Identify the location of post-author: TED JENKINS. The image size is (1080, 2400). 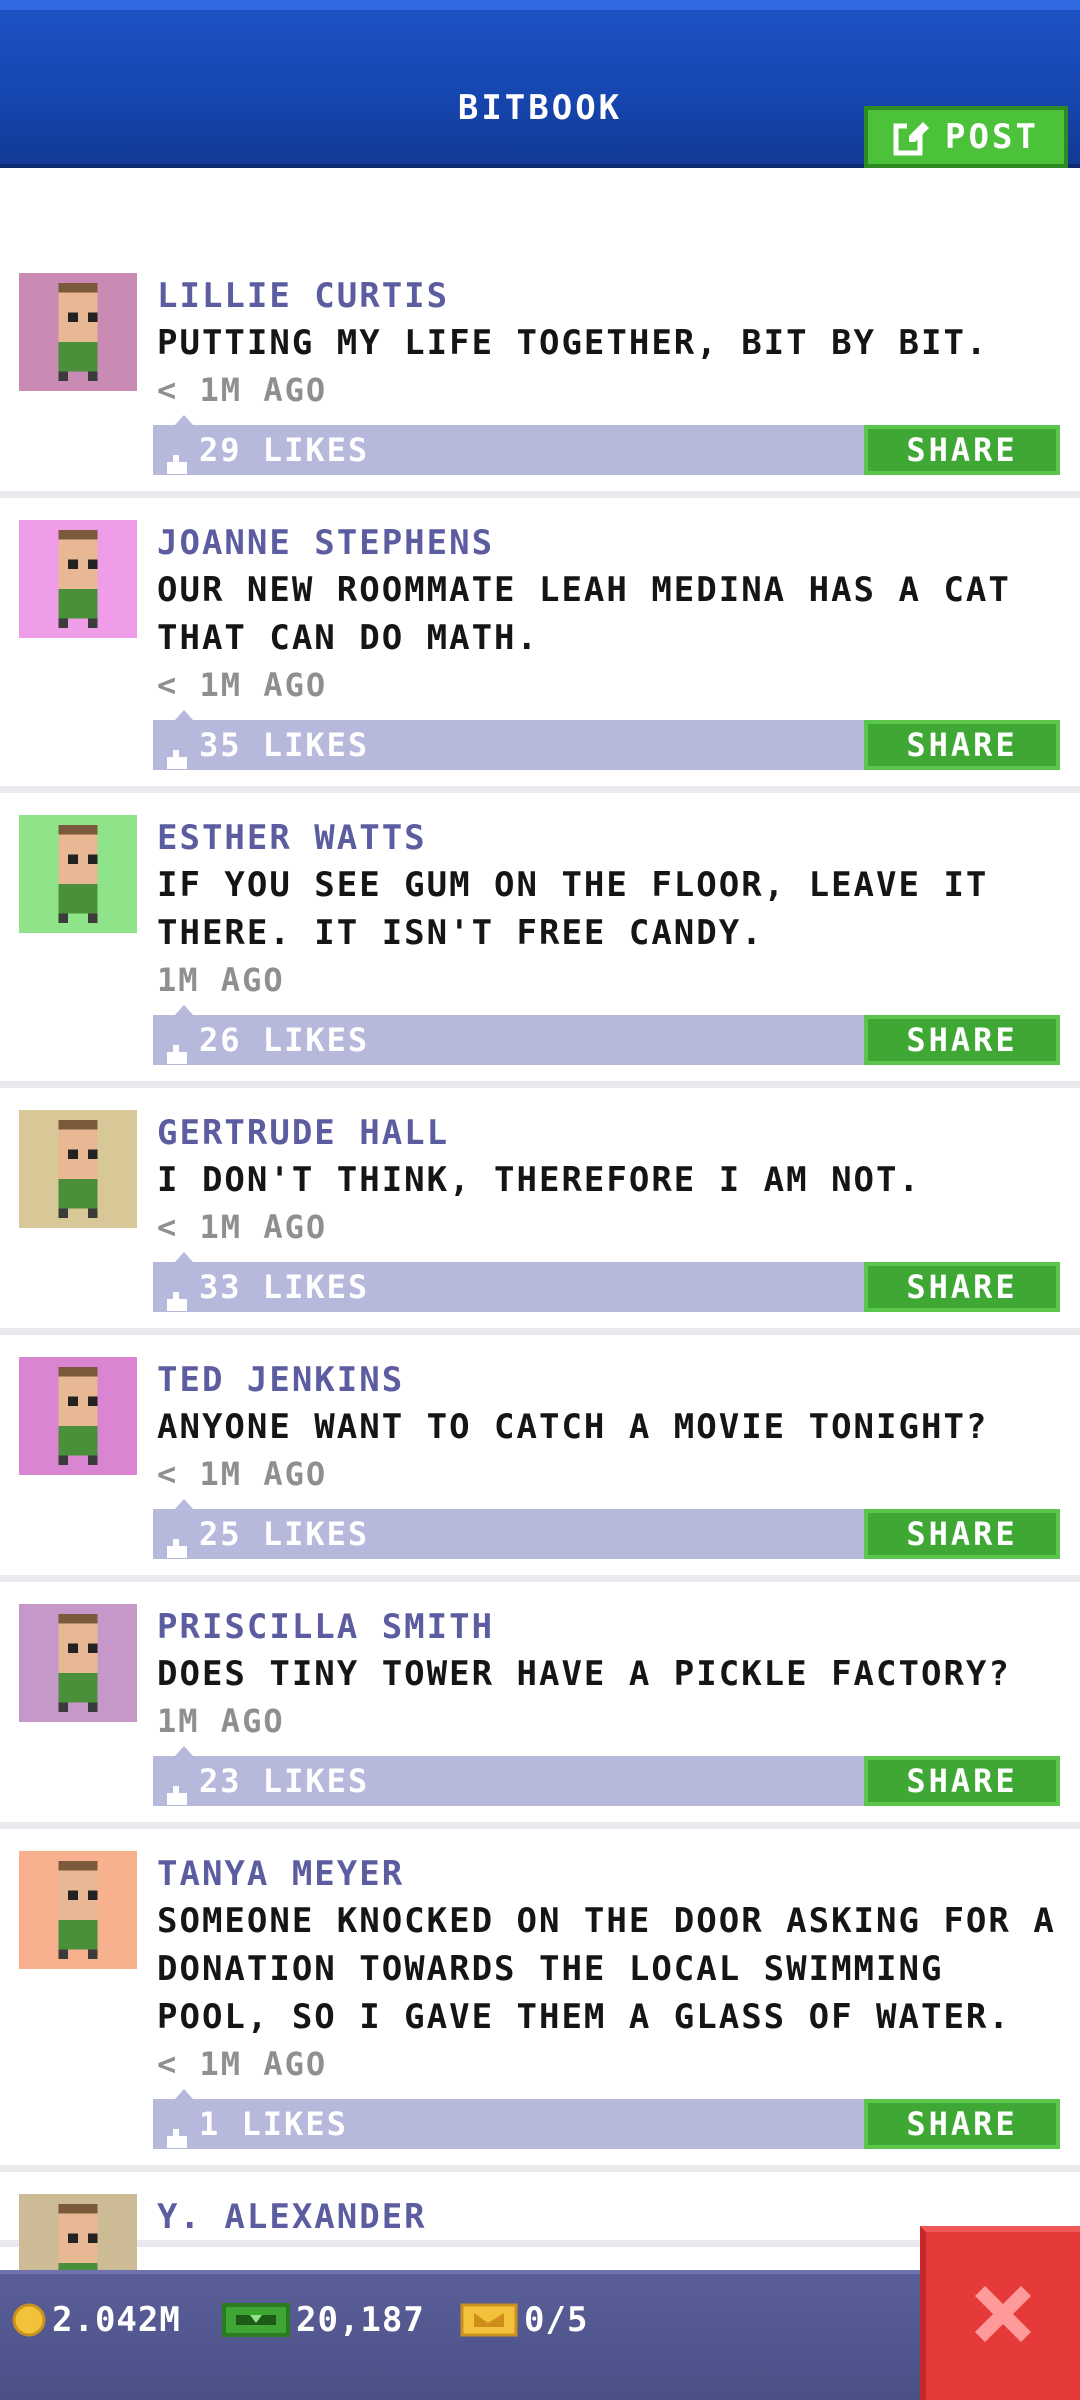
(611, 1380).